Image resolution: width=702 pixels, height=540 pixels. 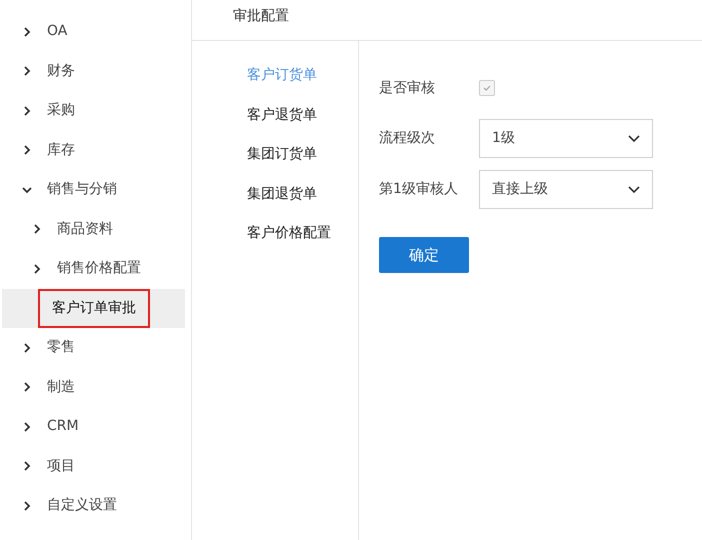 I want to click on sidebar-item: 库存, so click(x=95, y=150).